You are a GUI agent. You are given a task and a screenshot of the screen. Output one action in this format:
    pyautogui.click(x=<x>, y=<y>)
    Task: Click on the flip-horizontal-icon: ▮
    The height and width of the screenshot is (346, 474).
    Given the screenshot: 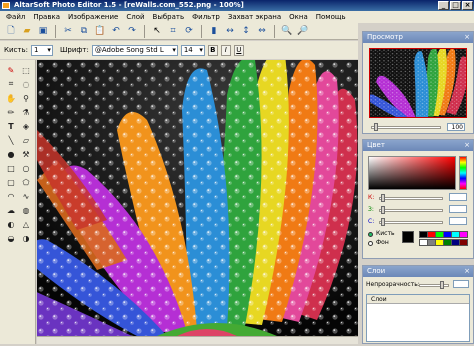 What is the action you would take?
    pyautogui.click(x=214, y=31)
    